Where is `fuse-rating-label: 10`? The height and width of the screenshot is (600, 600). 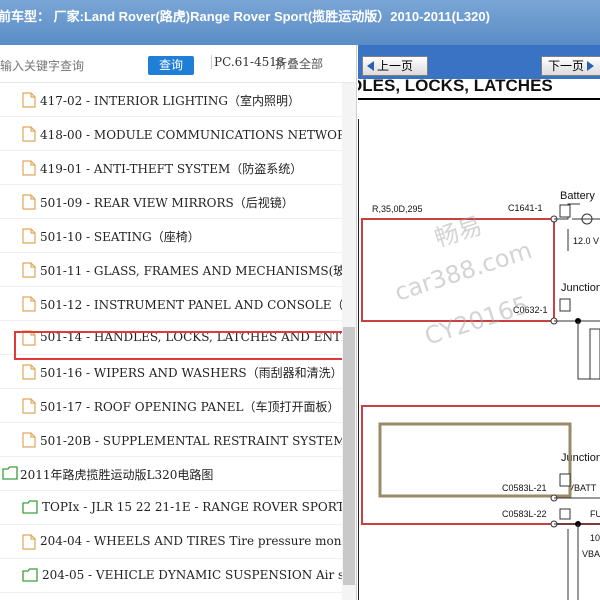 fuse-rating-label: 10 is located at coordinates (595, 538).